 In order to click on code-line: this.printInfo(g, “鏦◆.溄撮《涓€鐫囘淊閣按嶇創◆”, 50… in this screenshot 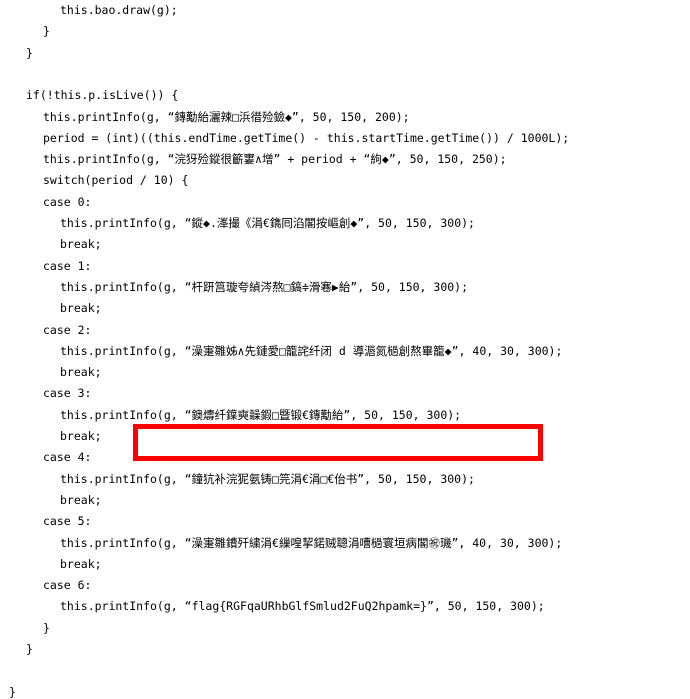, I will do `click(267, 223)`.